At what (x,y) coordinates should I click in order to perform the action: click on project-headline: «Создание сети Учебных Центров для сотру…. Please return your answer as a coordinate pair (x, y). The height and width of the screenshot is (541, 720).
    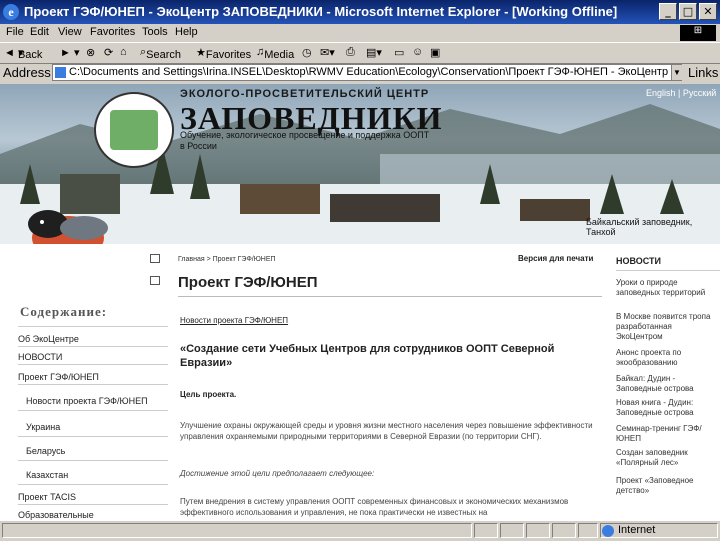
    Looking at the image, I should click on (367, 356).